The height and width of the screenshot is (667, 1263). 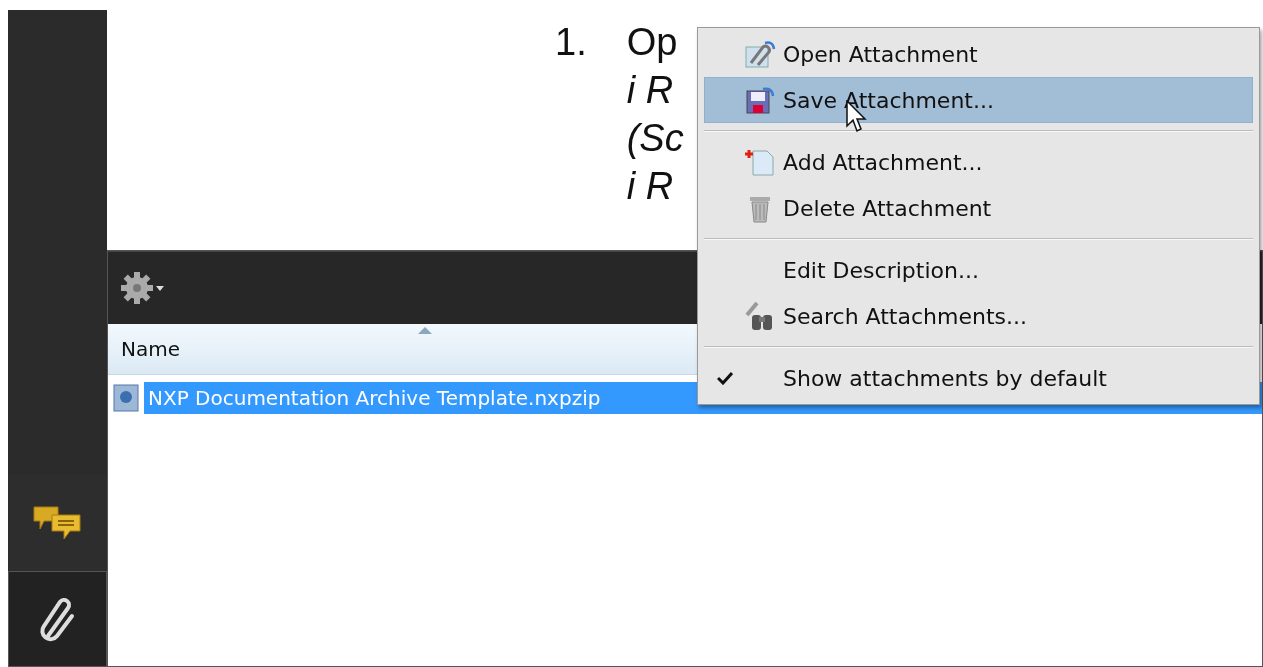 What do you see at coordinates (150, 349) in the screenshot?
I see `column-title: Name` at bounding box center [150, 349].